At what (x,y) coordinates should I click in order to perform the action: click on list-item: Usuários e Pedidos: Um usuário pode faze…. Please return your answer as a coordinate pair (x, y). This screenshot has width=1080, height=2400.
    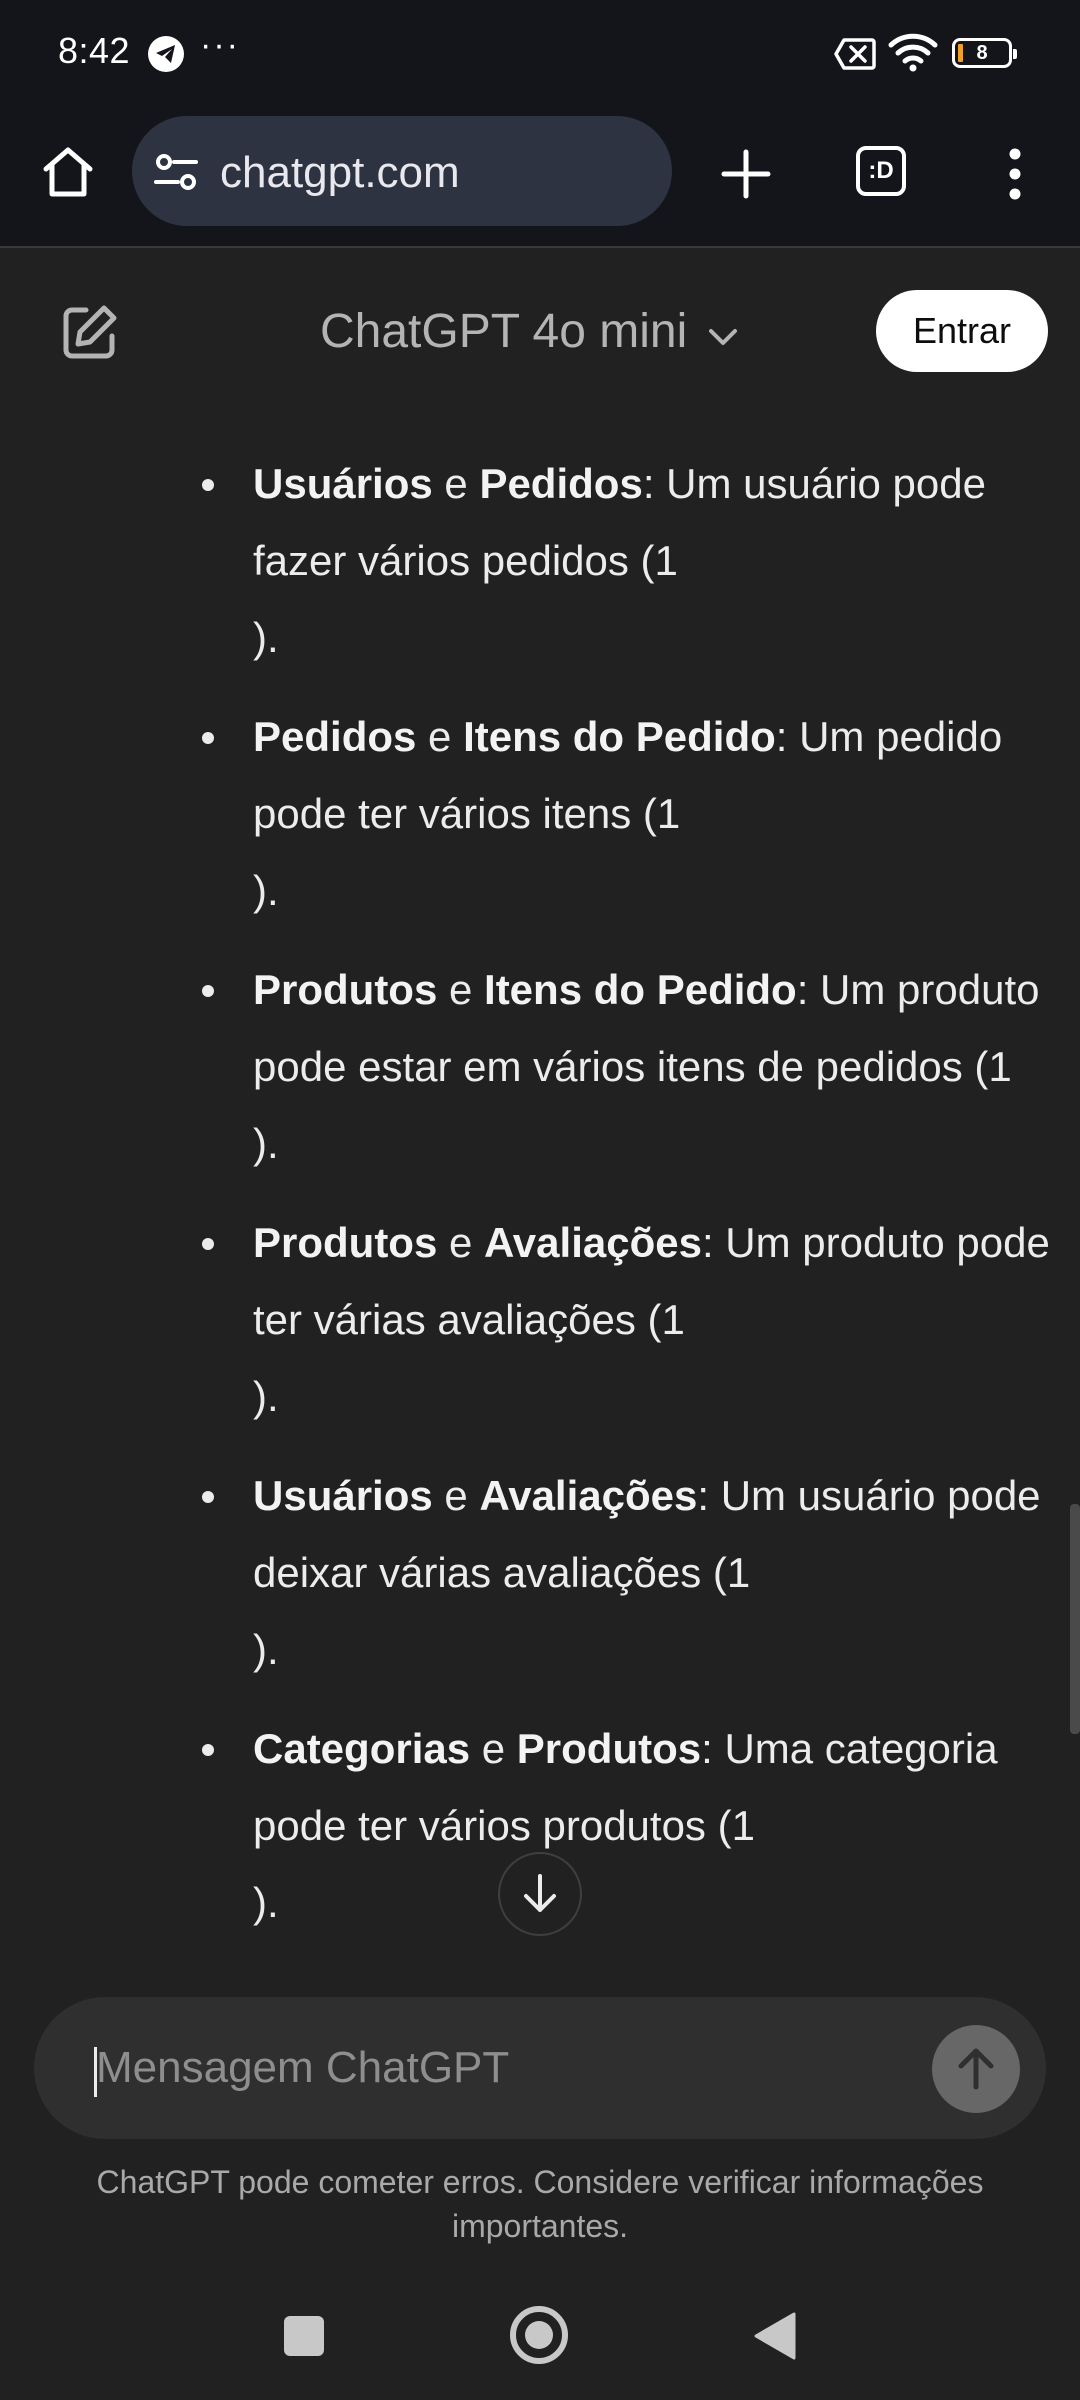
    Looking at the image, I should click on (540, 571).